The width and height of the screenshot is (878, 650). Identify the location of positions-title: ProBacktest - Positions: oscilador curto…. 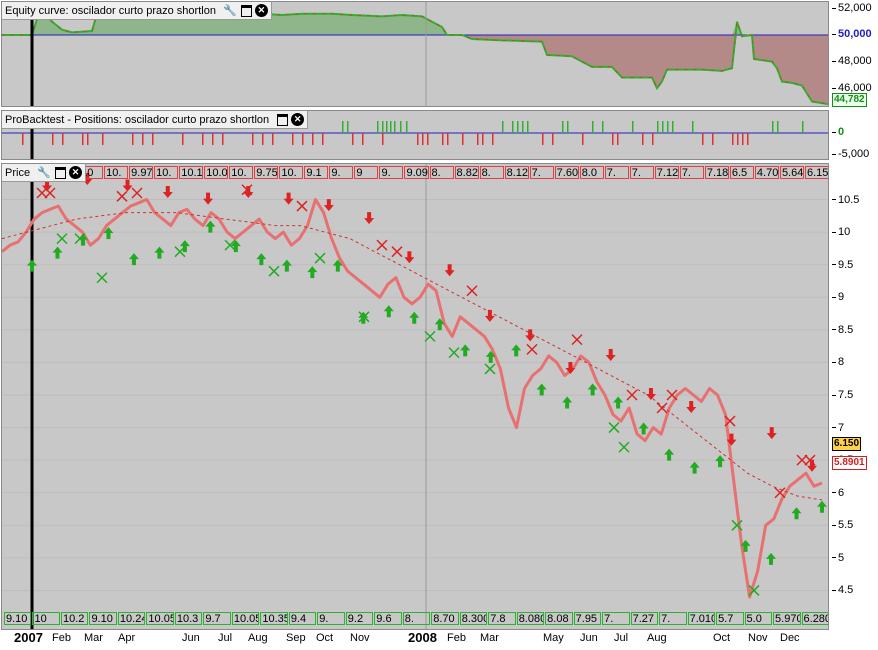
(137, 119).